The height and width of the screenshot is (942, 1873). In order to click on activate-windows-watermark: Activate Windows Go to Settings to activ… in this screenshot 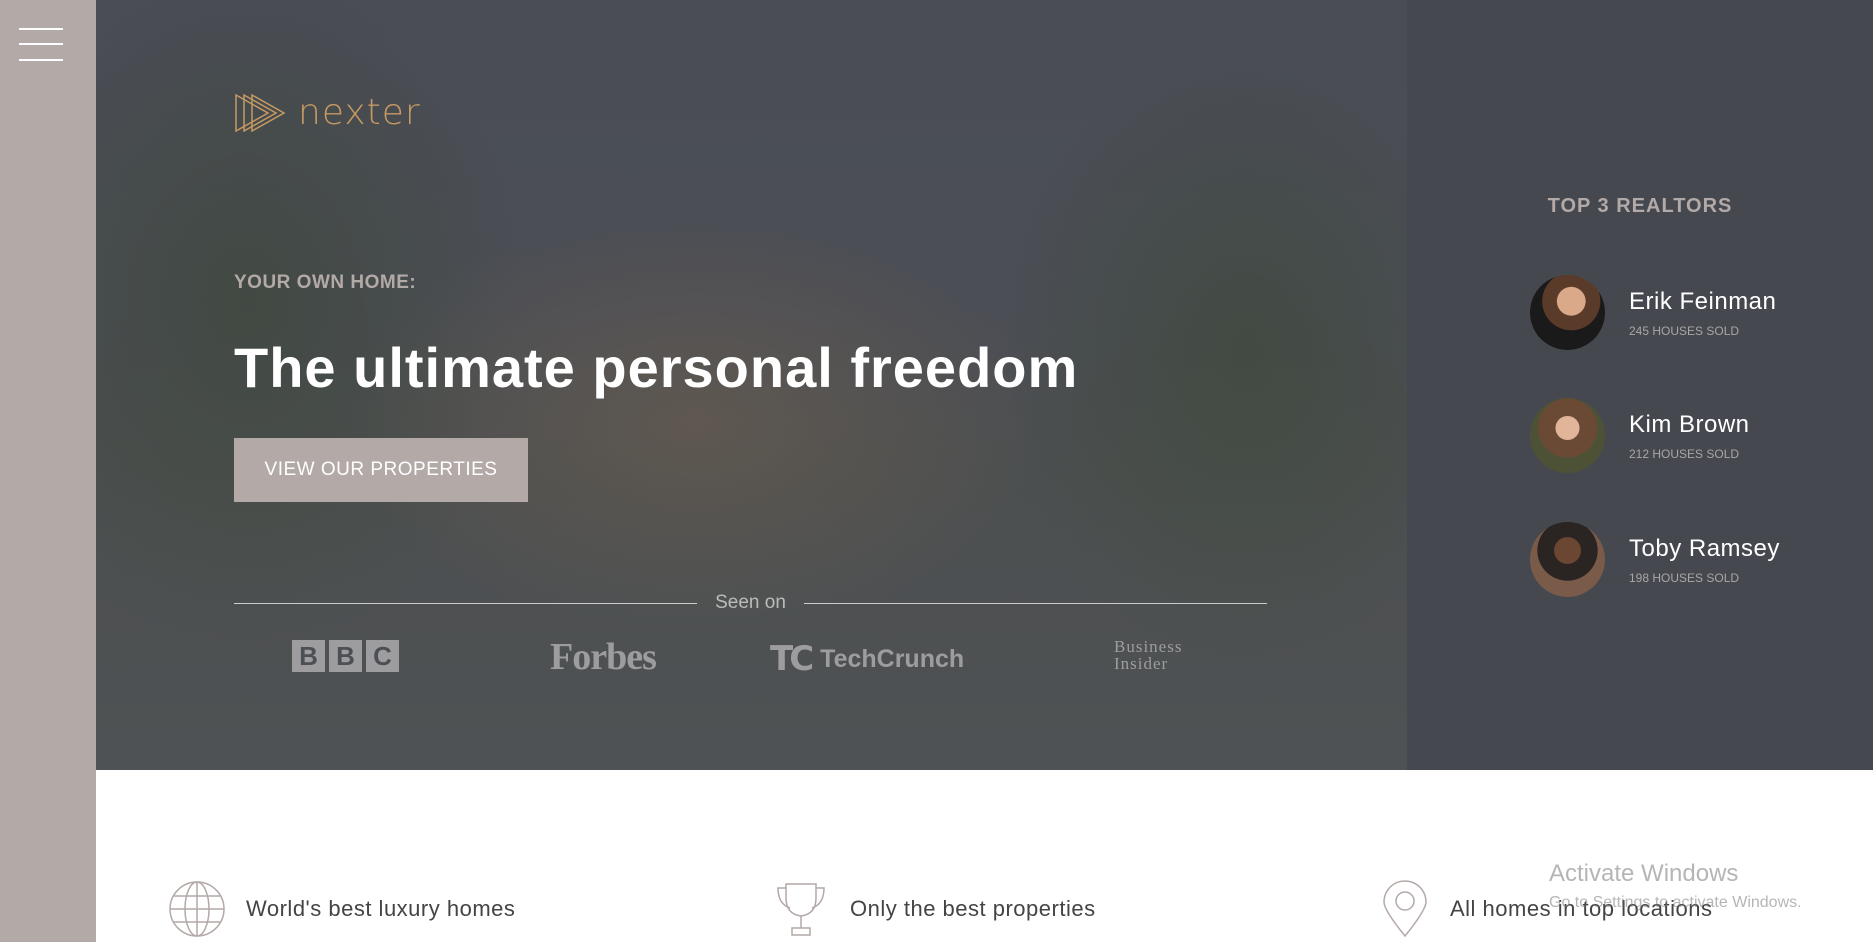, I will do `click(1675, 886)`.